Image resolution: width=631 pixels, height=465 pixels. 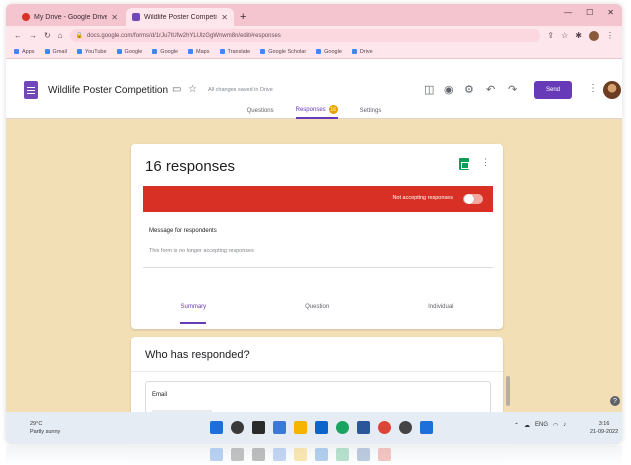 What do you see at coordinates (216, 427) in the screenshot?
I see `windows-start-icon` at bounding box center [216, 427].